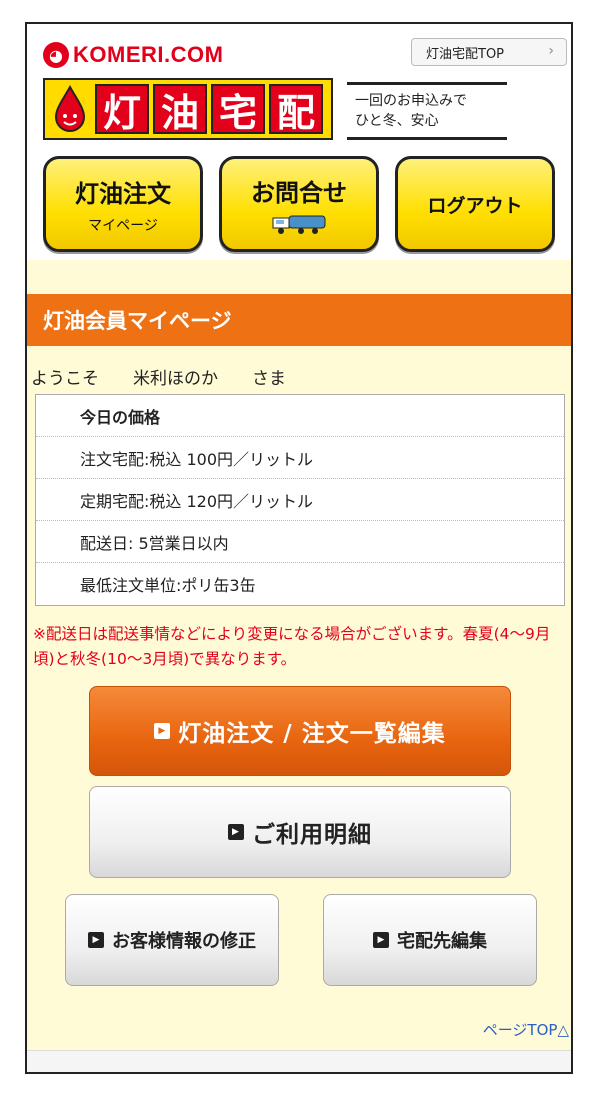  Describe the element at coordinates (123, 193) in the screenshot. I see `order-button-label: 灯油注文` at that location.